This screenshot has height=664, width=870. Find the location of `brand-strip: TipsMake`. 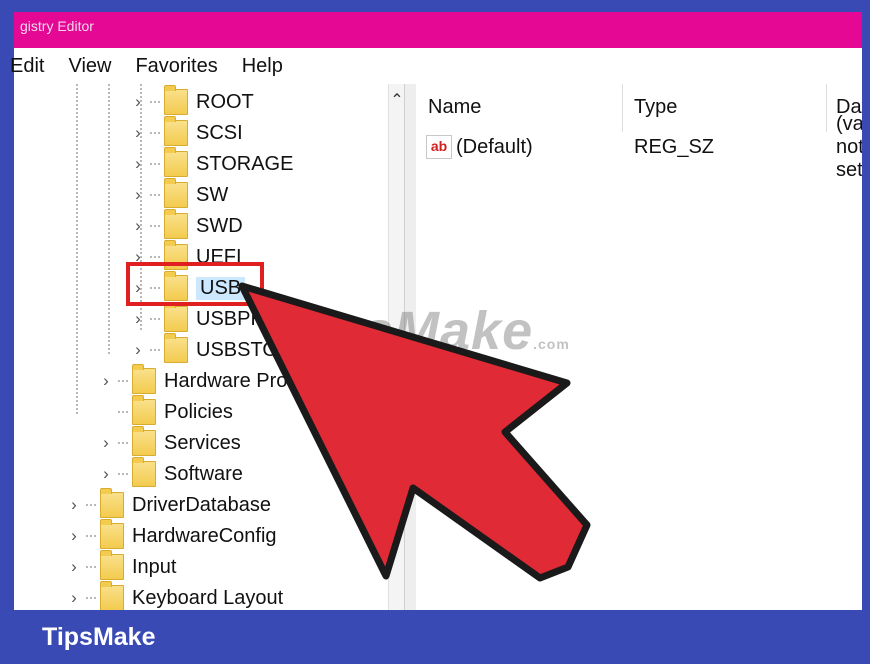

brand-strip: TipsMake is located at coordinates (435, 637).